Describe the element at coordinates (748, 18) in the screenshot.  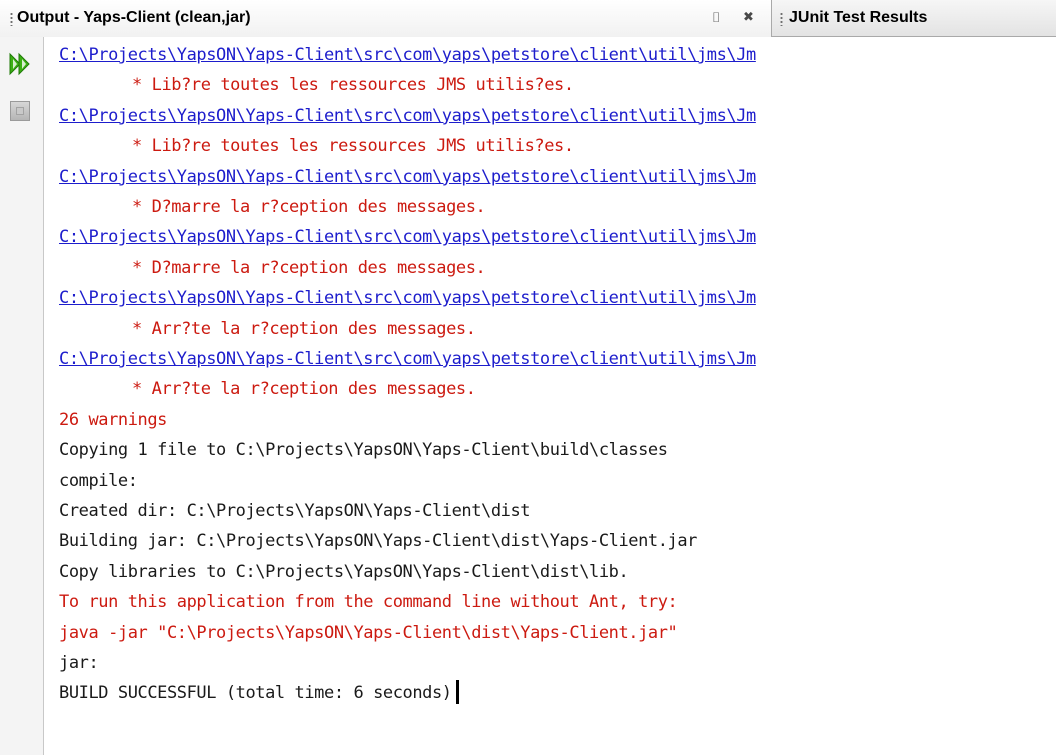
I see `close-tab-icon: ✖` at that location.